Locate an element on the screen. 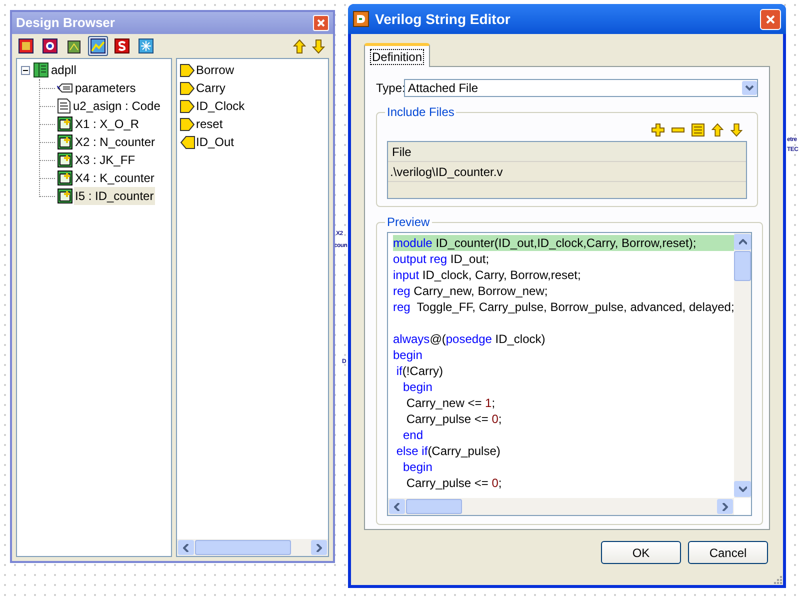 The width and height of the screenshot is (800, 600). group-title: Include Files is located at coordinates (421, 112).